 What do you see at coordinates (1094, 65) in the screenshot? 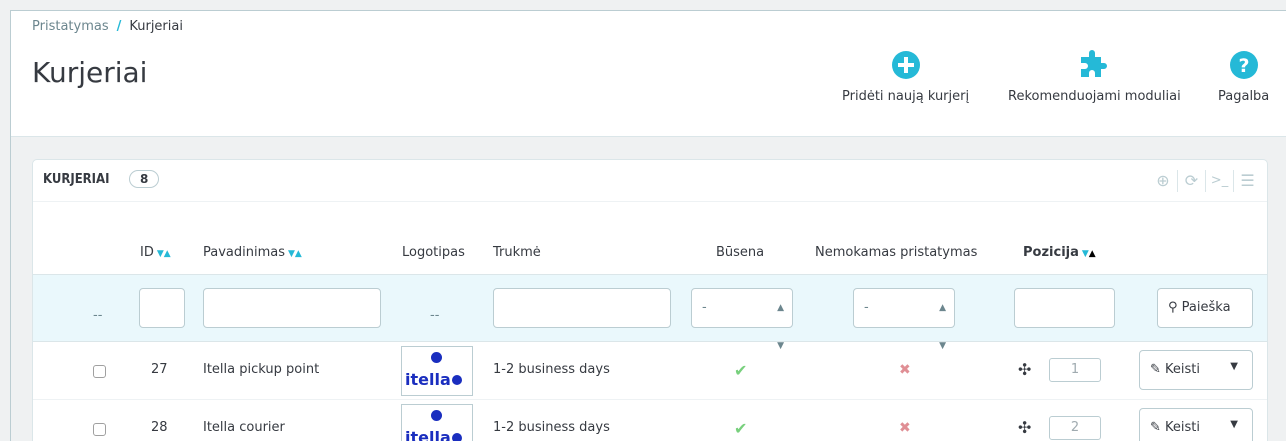
I see `puzzle-icon` at bounding box center [1094, 65].